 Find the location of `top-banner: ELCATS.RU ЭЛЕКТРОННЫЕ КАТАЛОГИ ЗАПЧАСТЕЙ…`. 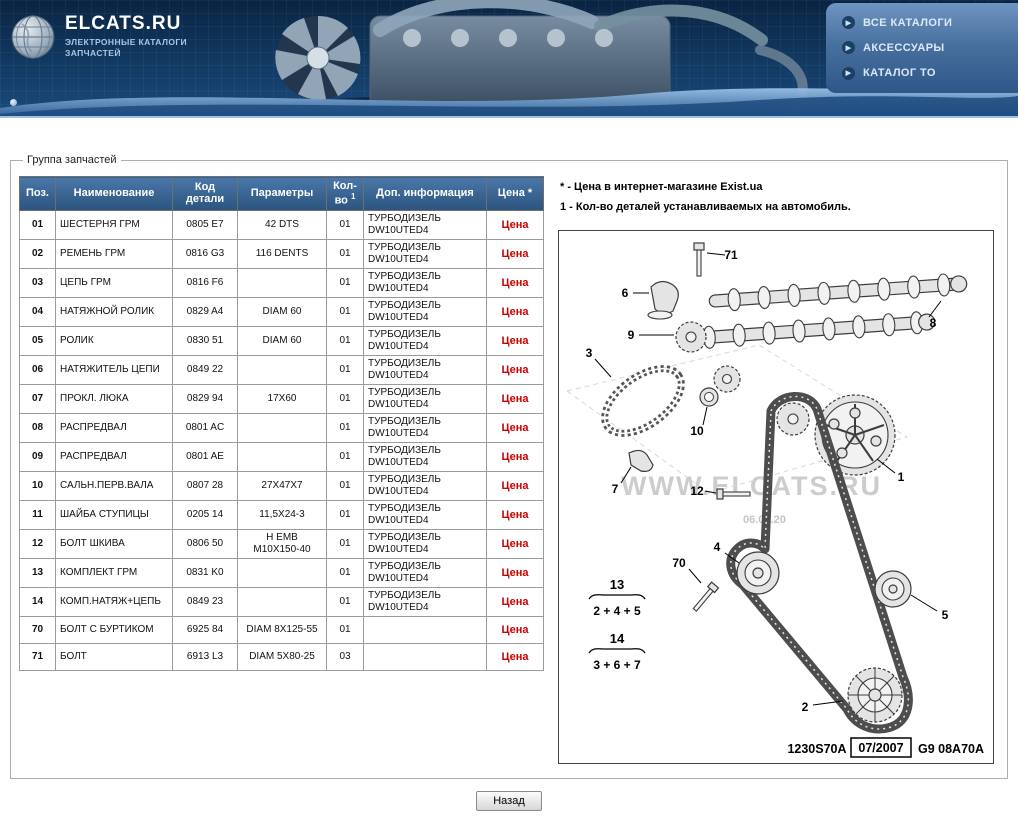

top-banner: ELCATS.RU ЭЛЕКТРОННЫЕ КАТАЛОГИ ЗАПЧАСТЕЙ… is located at coordinates (509, 59).